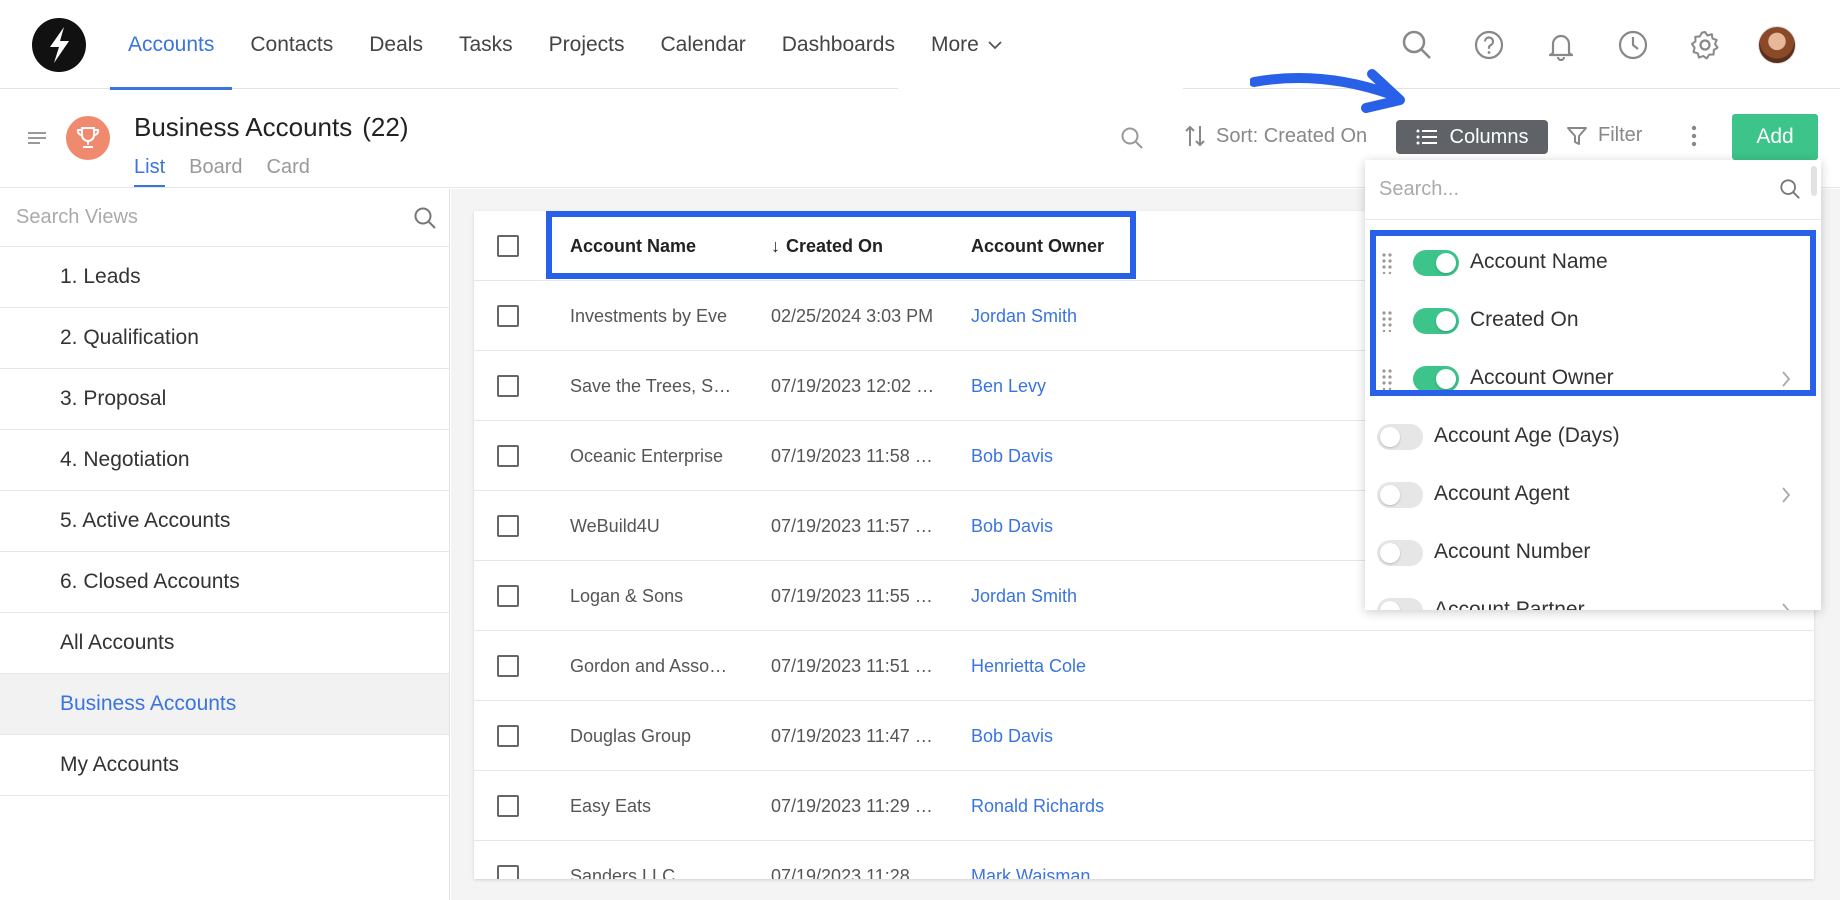  What do you see at coordinates (508, 246) in the screenshot?
I see `select-all-checkbox` at bounding box center [508, 246].